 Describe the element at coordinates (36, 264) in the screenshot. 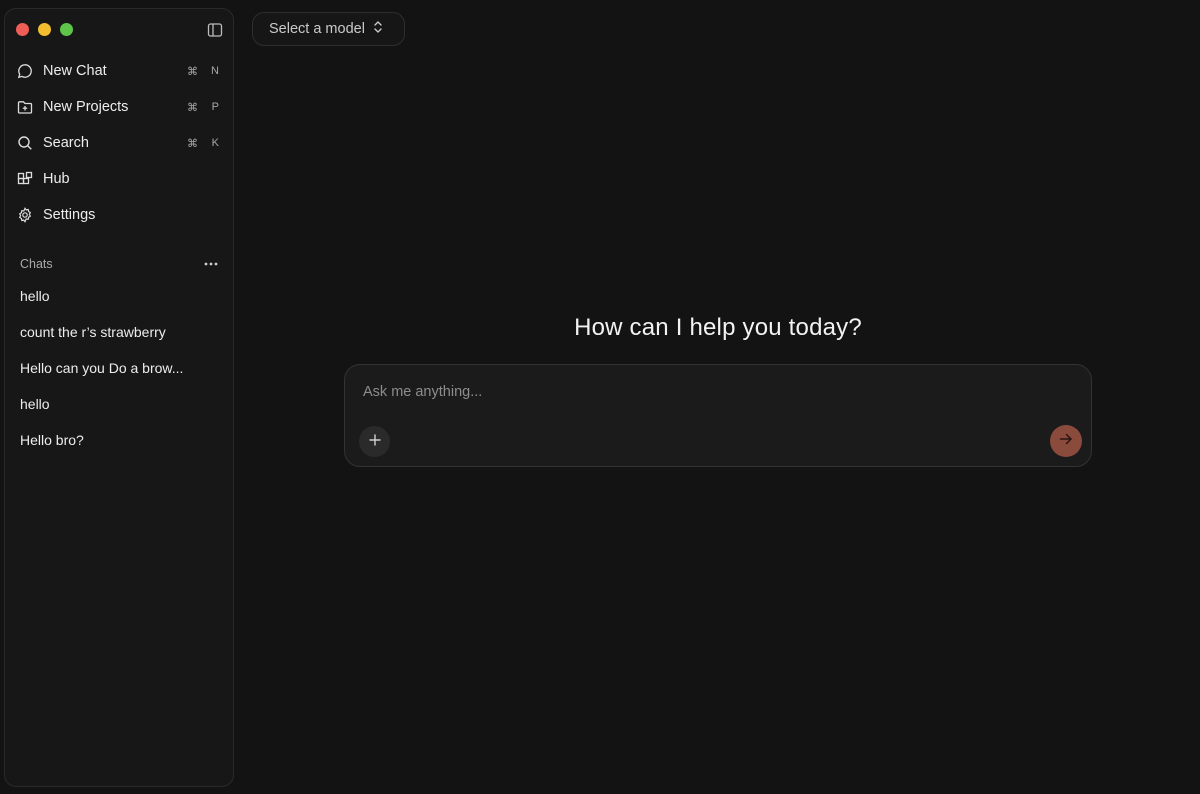

I see `chats-title: Chats` at that location.